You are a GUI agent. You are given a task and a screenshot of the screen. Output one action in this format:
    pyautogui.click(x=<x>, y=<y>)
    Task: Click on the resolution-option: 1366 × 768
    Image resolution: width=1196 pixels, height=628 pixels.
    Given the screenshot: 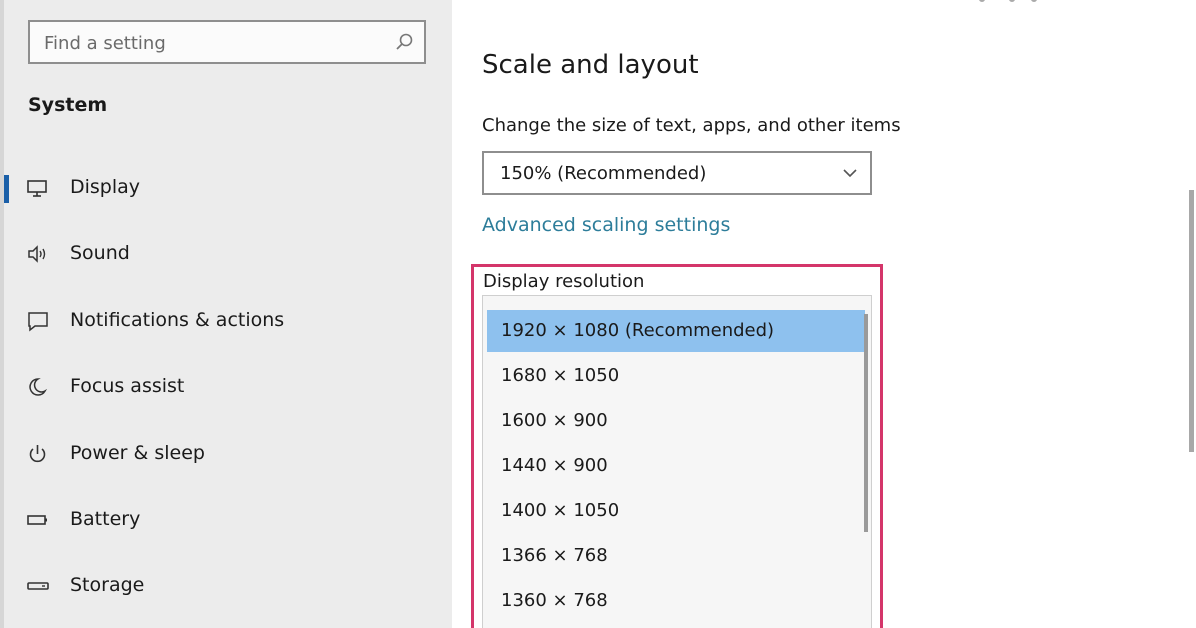 What is the action you would take?
    pyautogui.click(x=676, y=556)
    